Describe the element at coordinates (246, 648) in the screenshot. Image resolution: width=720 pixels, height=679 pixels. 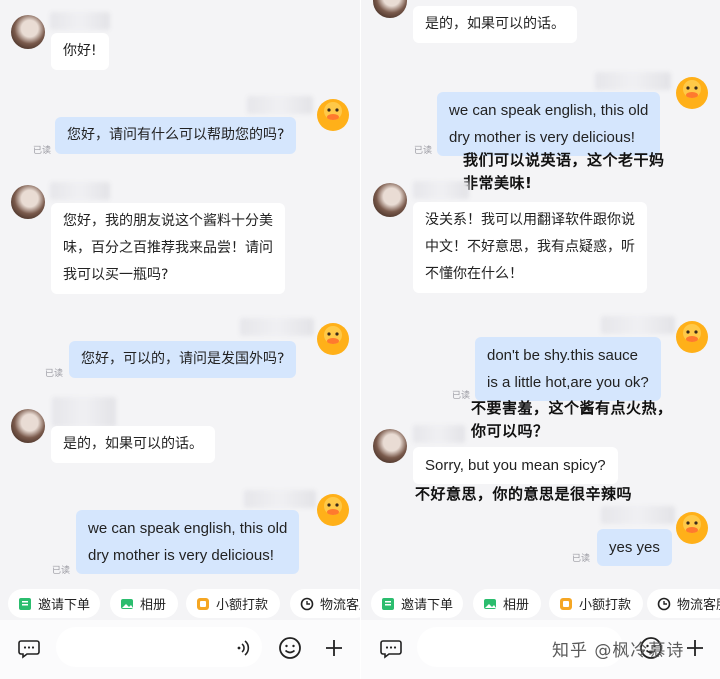
I see `voice-icon` at that location.